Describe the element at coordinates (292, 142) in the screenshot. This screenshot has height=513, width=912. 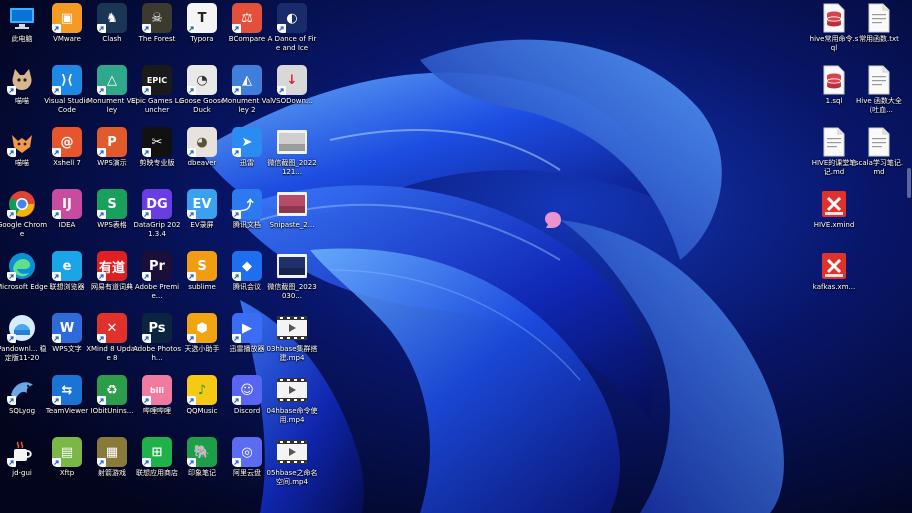
I see `wechat-screenshot-1-icon` at that location.